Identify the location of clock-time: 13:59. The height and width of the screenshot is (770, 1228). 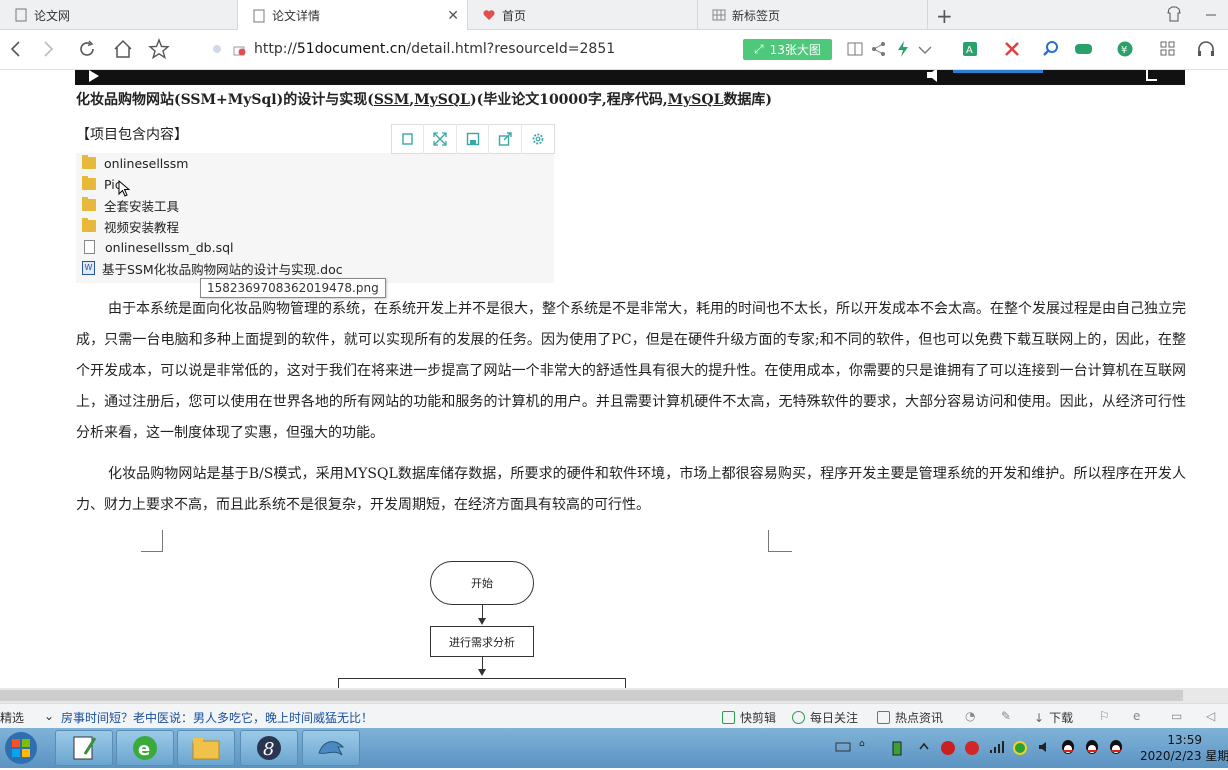
(1184, 740).